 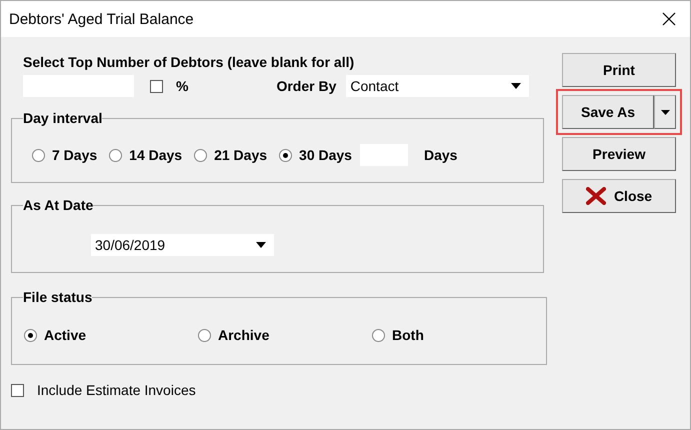 I want to click on checkbox-label: %, so click(x=182, y=86).